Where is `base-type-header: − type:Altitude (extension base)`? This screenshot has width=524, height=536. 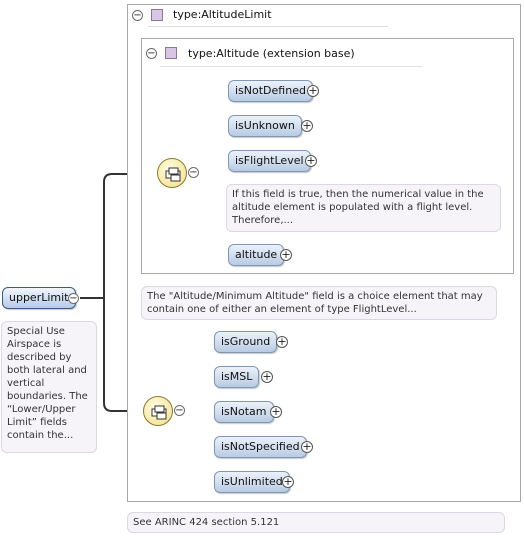
base-type-header: − type:Altitude (extension base) is located at coordinates (327, 49).